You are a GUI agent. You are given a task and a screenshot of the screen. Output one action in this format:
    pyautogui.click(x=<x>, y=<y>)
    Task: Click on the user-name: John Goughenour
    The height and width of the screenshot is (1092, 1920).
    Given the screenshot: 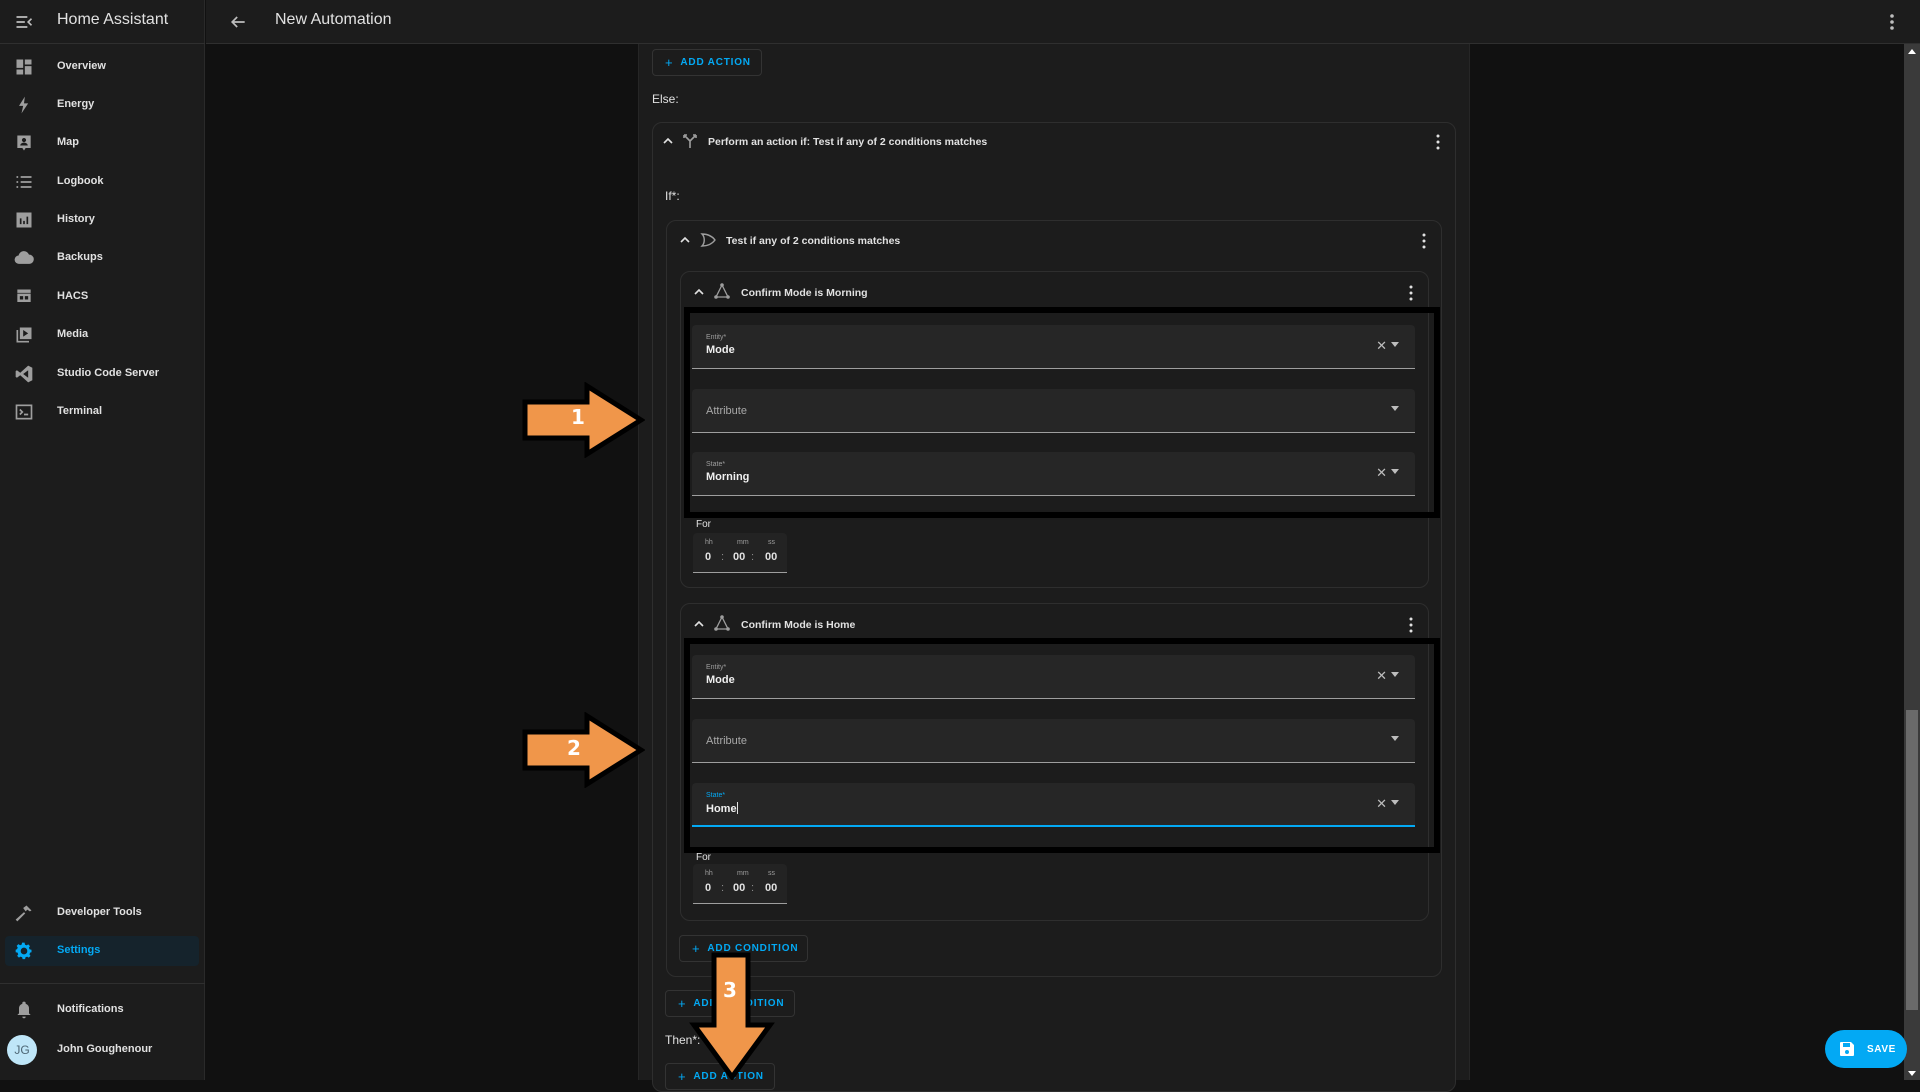 What is the action you would take?
    pyautogui.click(x=104, y=1049)
    